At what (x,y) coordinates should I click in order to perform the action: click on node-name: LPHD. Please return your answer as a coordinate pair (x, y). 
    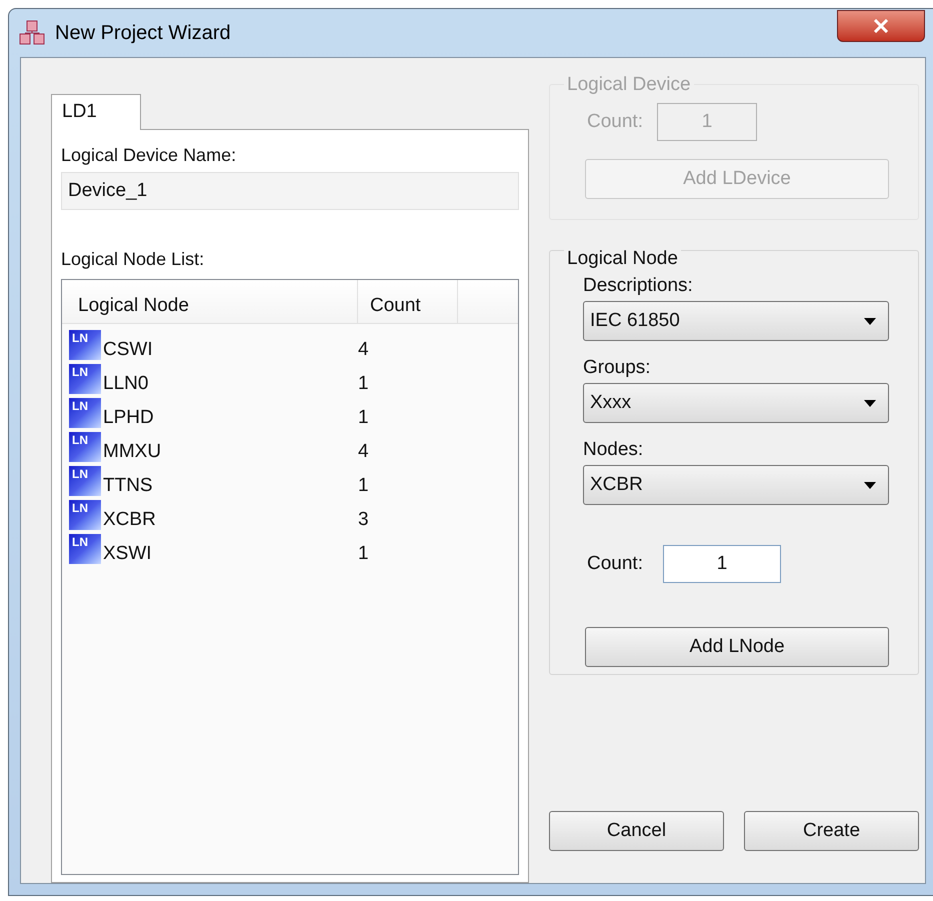
    Looking at the image, I should click on (129, 418).